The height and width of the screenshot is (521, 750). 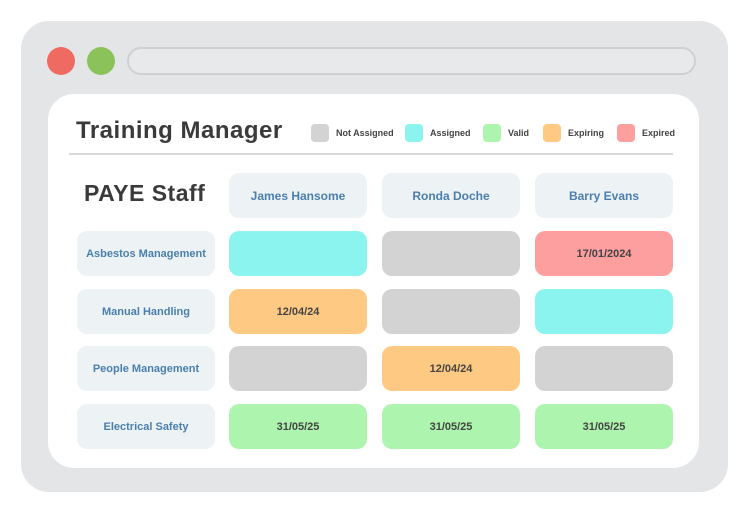 What do you see at coordinates (146, 311) in the screenshot?
I see `course-header-manual-handling: Manual Handling` at bounding box center [146, 311].